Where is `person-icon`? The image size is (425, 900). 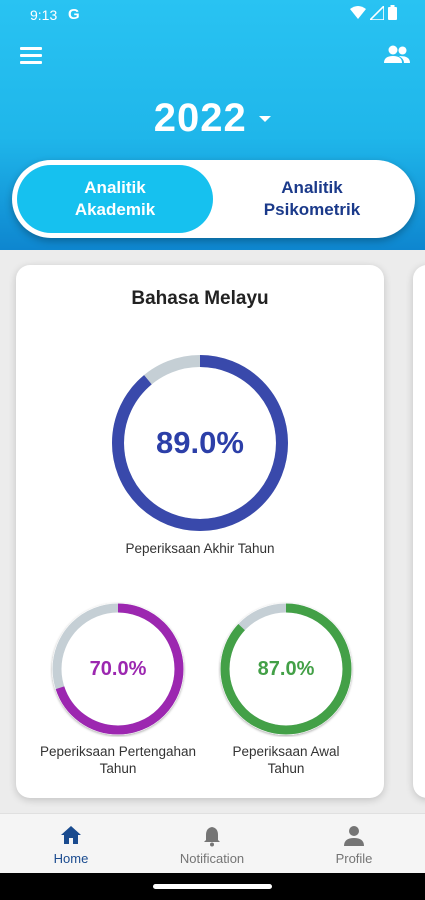 person-icon is located at coordinates (354, 836).